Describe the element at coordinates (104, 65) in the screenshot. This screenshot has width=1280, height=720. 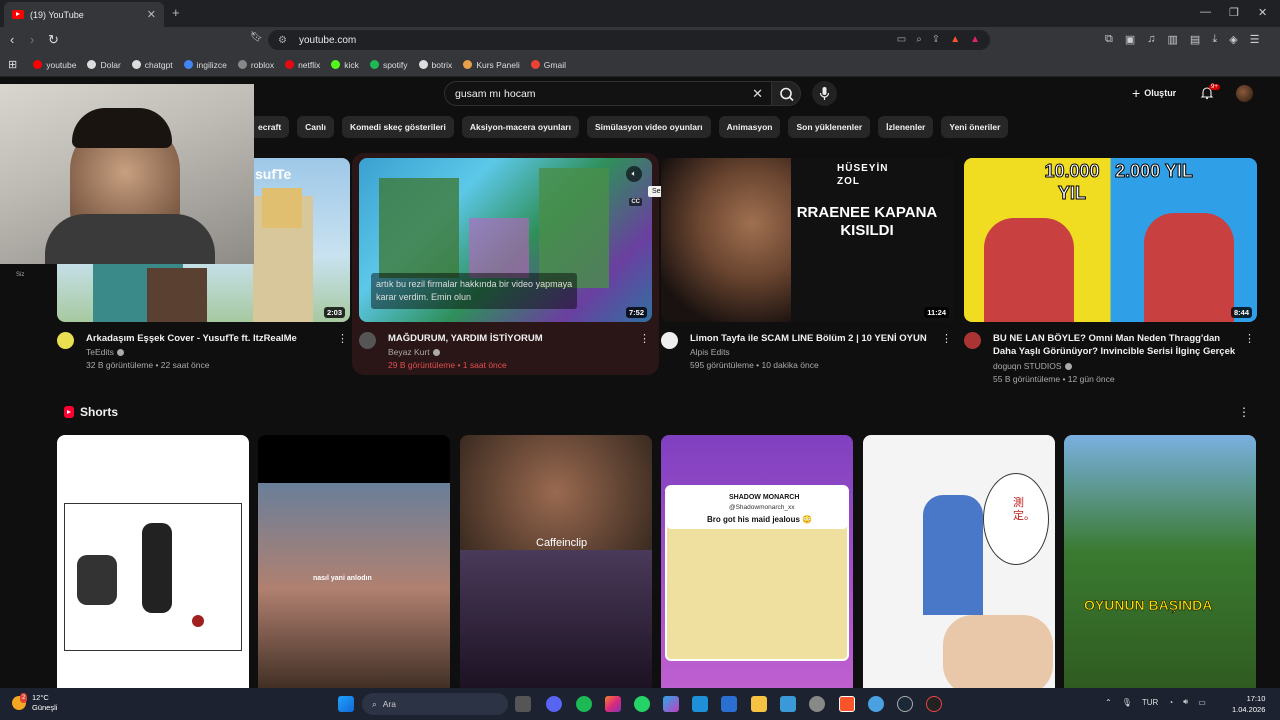
I see `bookmark-dolar: Dolar` at that location.